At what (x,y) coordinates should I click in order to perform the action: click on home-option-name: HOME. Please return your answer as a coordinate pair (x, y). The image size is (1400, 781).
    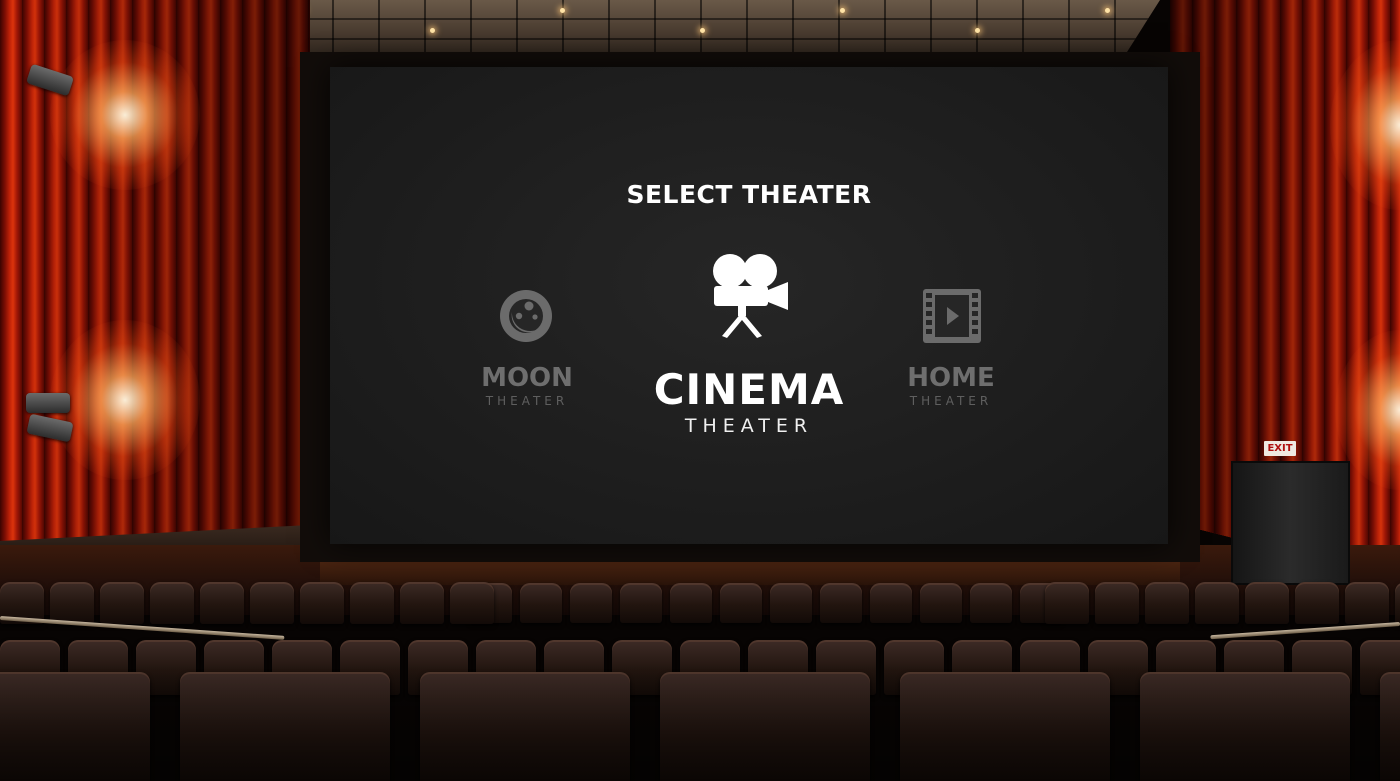
    Looking at the image, I should click on (951, 378).